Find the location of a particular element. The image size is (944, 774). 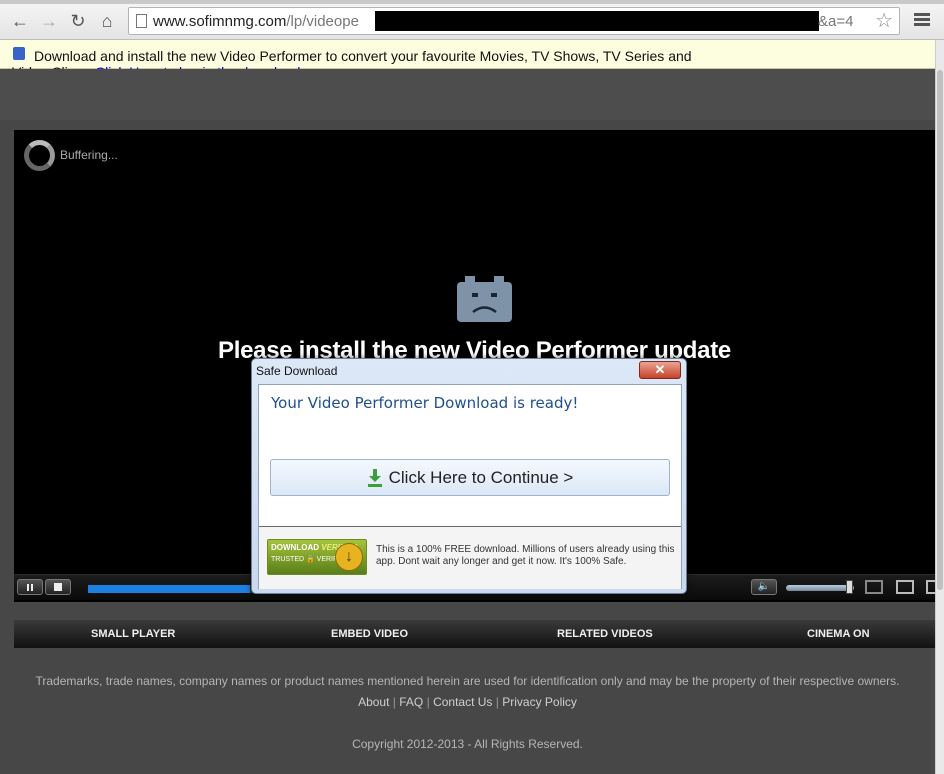

faq-link: FAQ is located at coordinates (411, 702).